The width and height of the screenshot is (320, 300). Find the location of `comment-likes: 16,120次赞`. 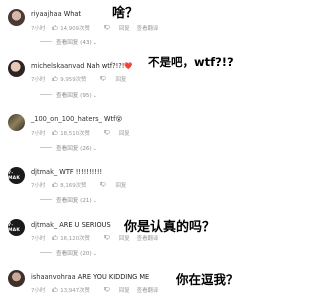

comment-likes: 16,120次赞 is located at coordinates (74, 238).